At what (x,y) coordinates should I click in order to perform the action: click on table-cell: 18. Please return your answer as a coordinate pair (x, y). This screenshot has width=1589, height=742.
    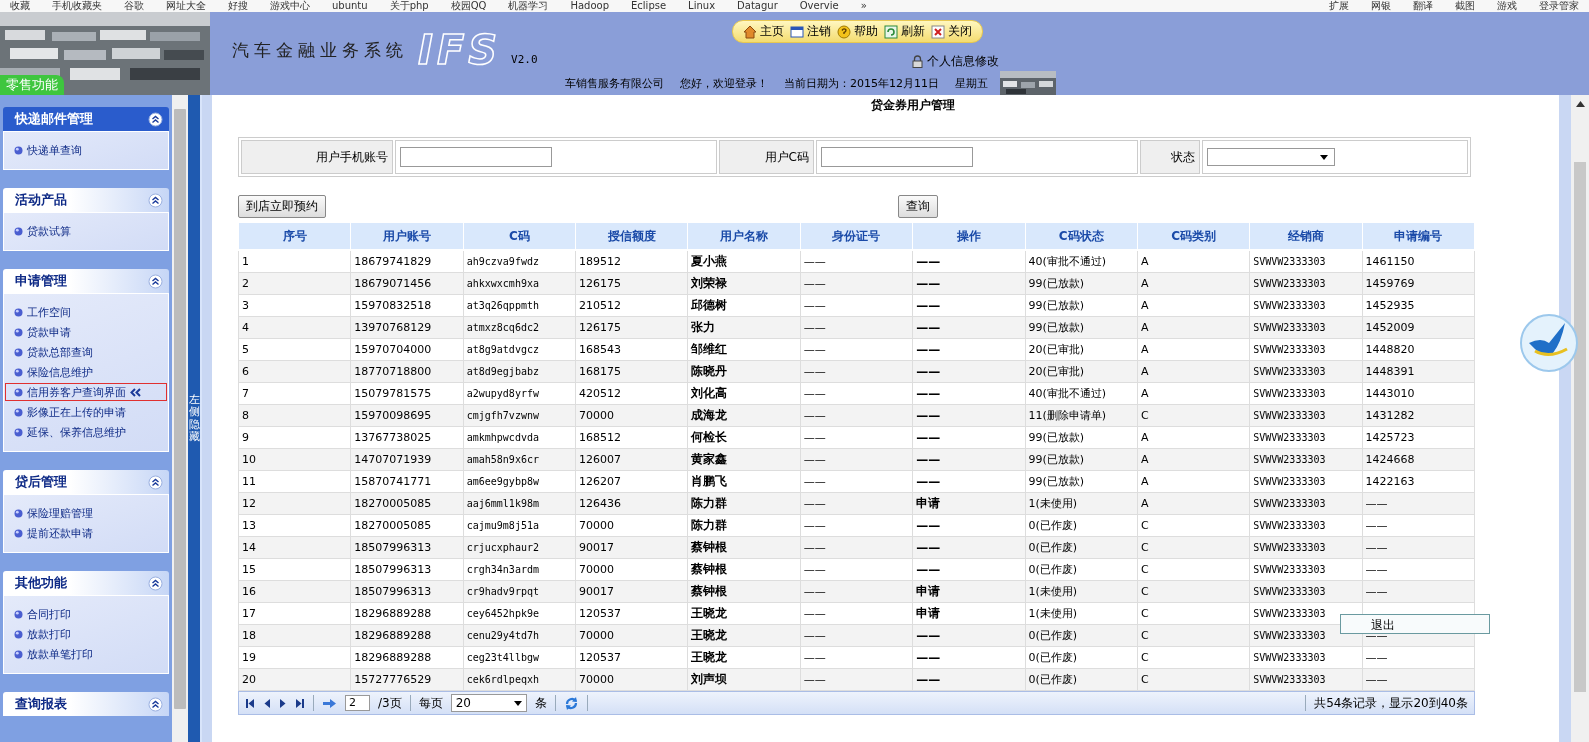
    Looking at the image, I should click on (294, 635).